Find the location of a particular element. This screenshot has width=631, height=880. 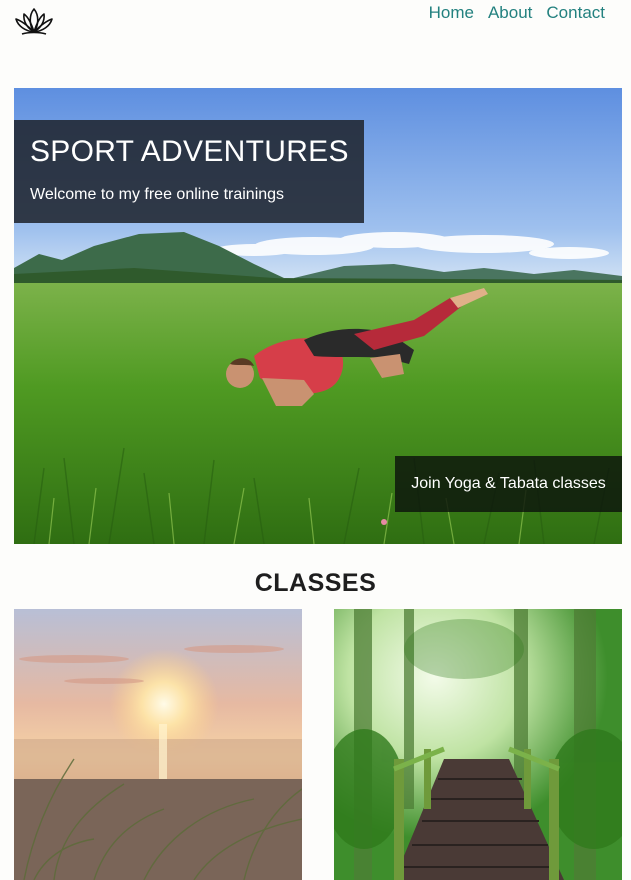

main-nav: Home About Contact is located at coordinates (517, 13).